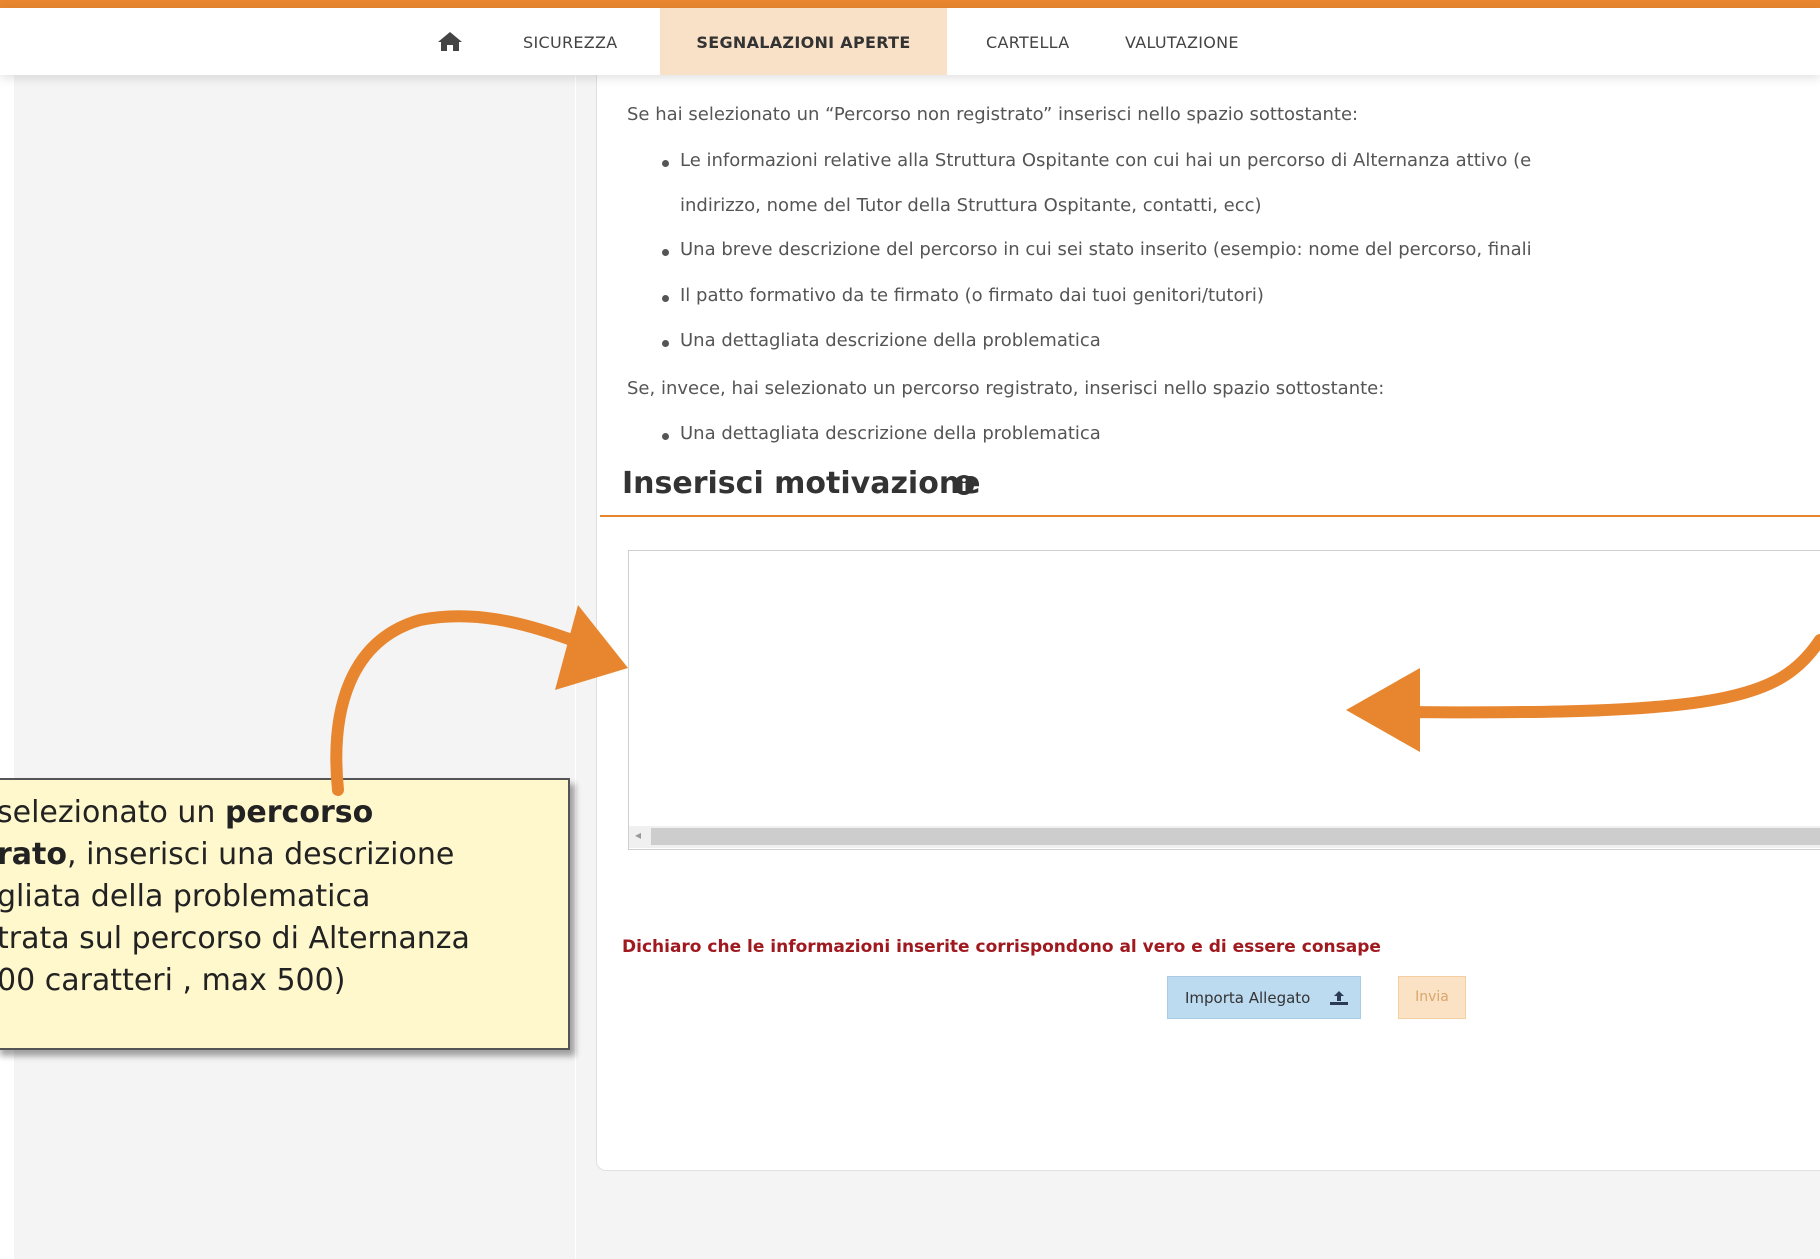  Describe the element at coordinates (1182, 41) in the screenshot. I see `tab-valutazione: VALUTAZIONE` at that location.